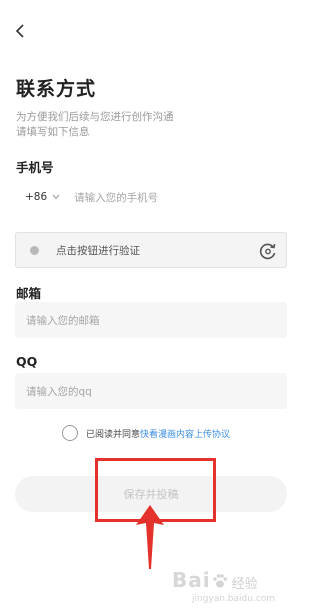  What do you see at coordinates (56, 197) in the screenshot?
I see `chevron-down-icon` at bounding box center [56, 197].